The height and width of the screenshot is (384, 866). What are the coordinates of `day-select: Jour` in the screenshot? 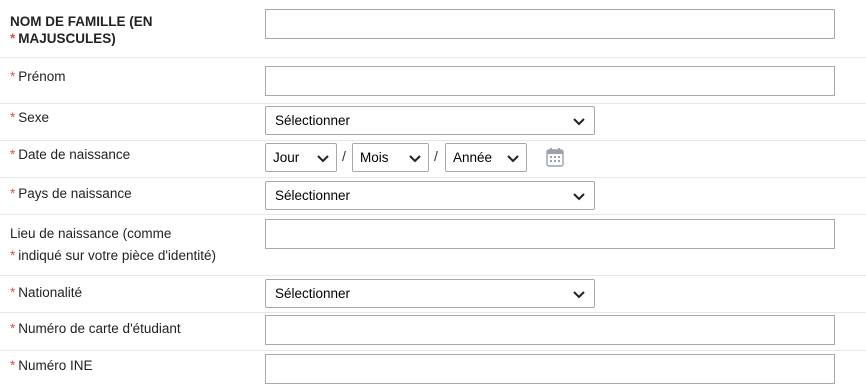 It's located at (301, 157).